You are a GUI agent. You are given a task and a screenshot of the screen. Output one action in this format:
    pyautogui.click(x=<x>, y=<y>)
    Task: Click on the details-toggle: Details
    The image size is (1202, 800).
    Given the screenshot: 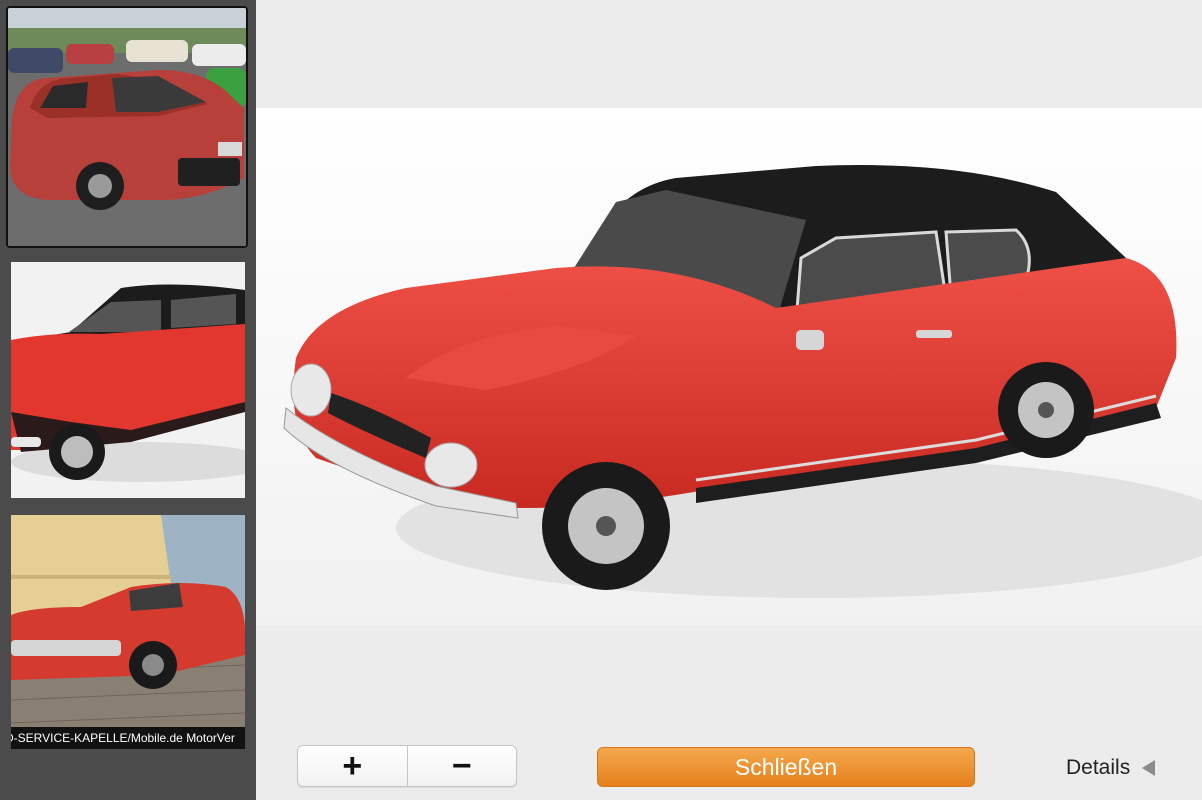 What is the action you would take?
    pyautogui.click(x=1111, y=768)
    